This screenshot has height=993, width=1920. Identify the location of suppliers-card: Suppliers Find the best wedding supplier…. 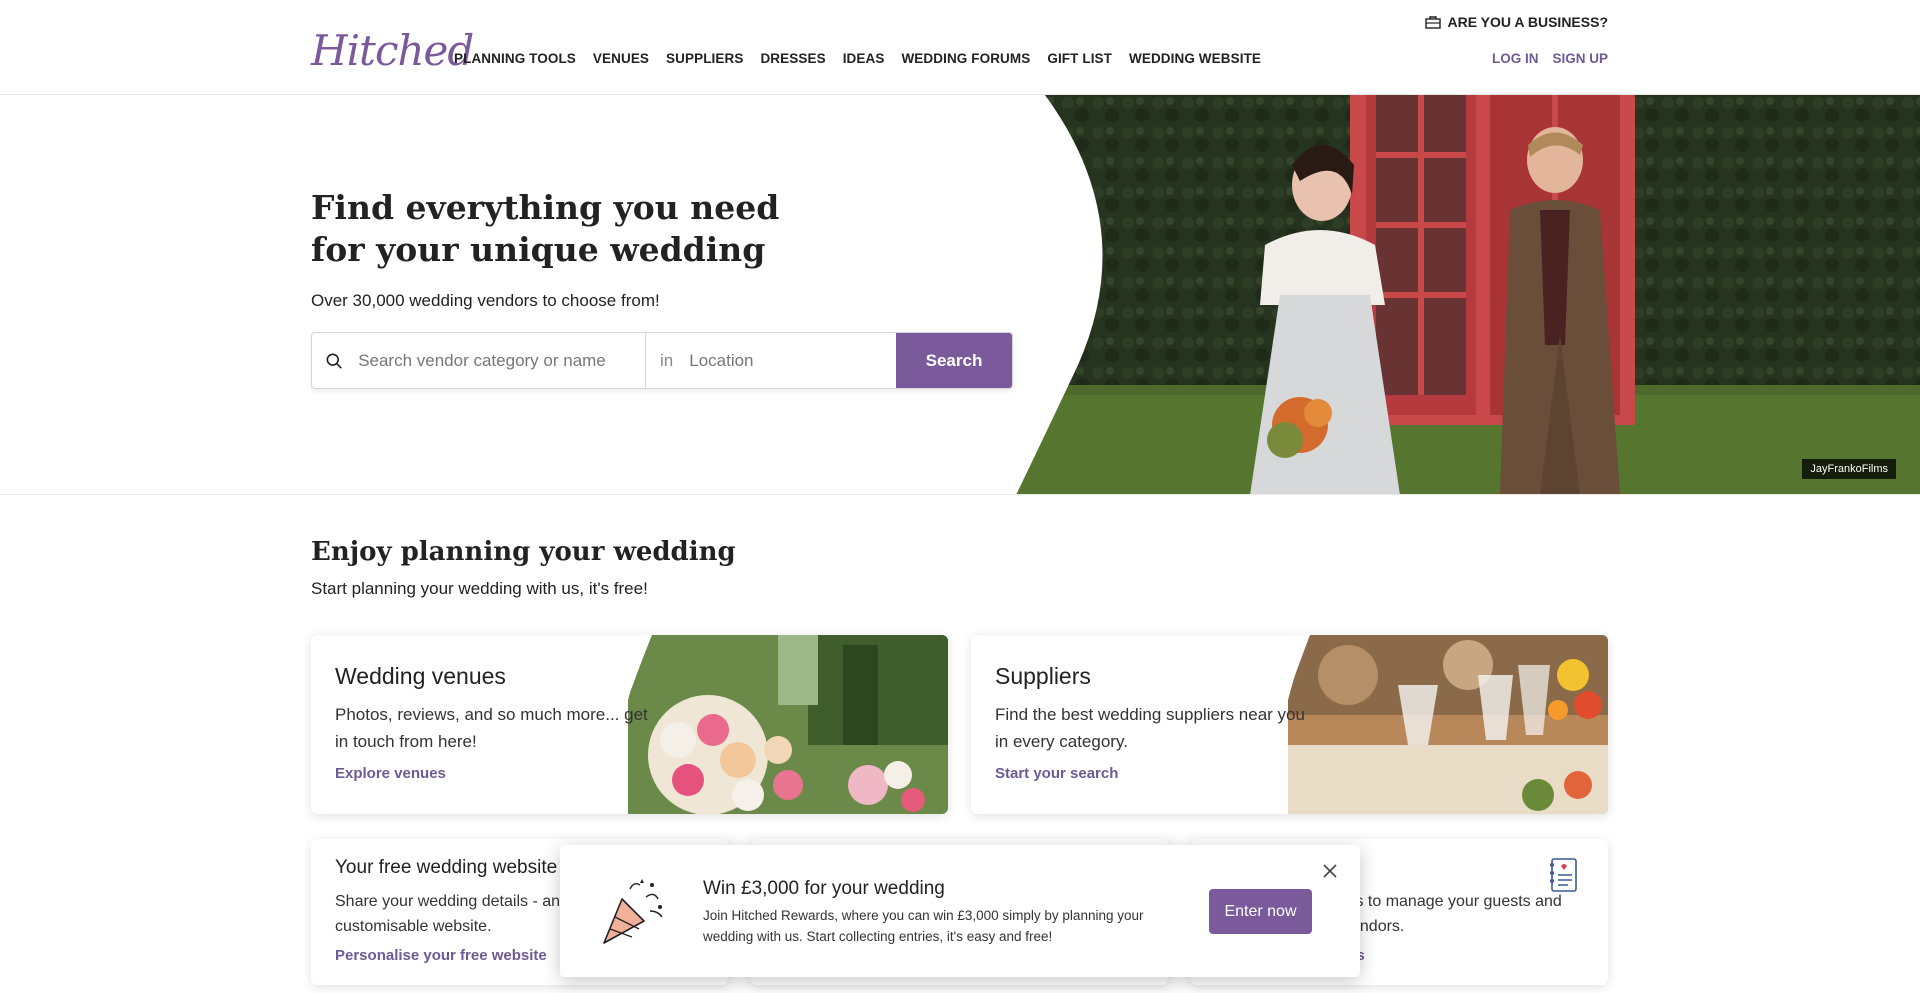
(1289, 724).